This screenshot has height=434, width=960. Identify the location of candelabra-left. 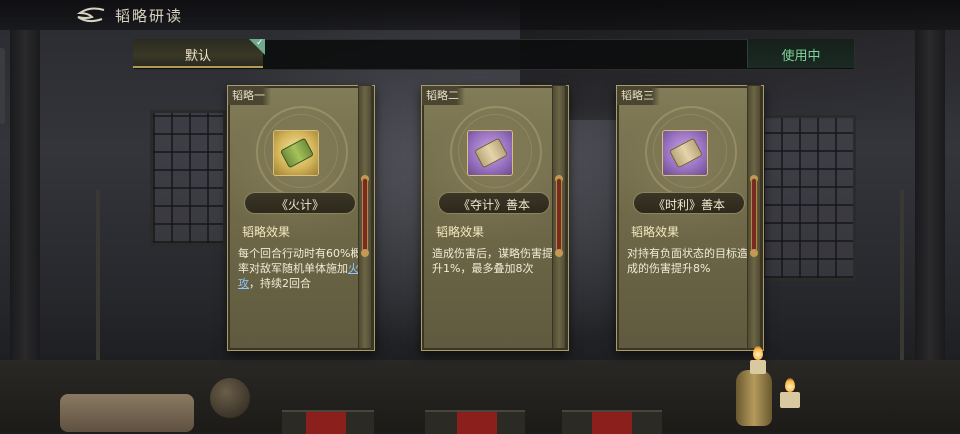
(98, 280).